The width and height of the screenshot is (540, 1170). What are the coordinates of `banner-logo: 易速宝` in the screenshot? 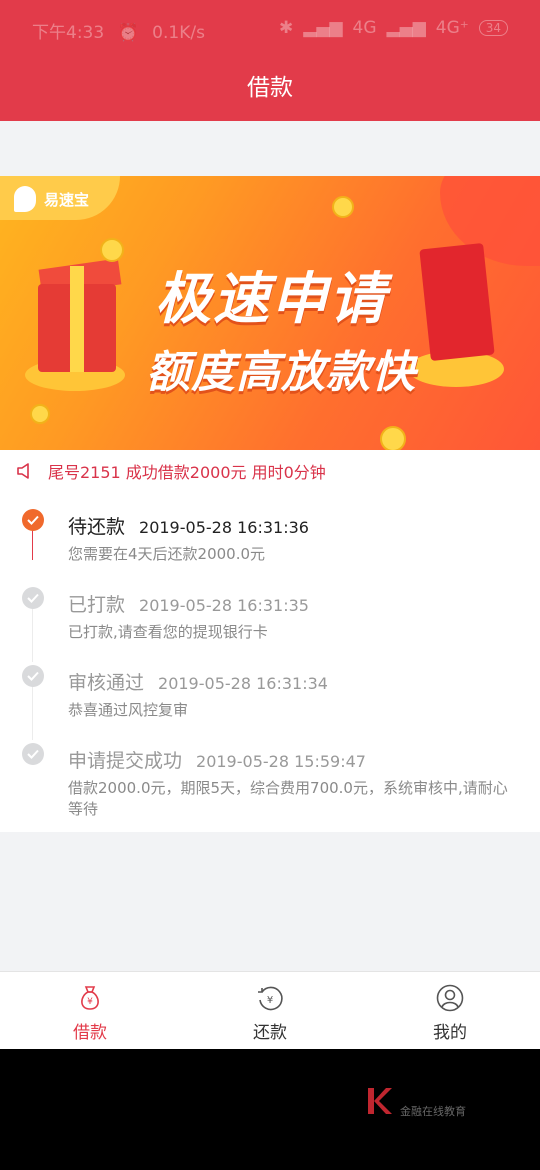 It's located at (60, 198).